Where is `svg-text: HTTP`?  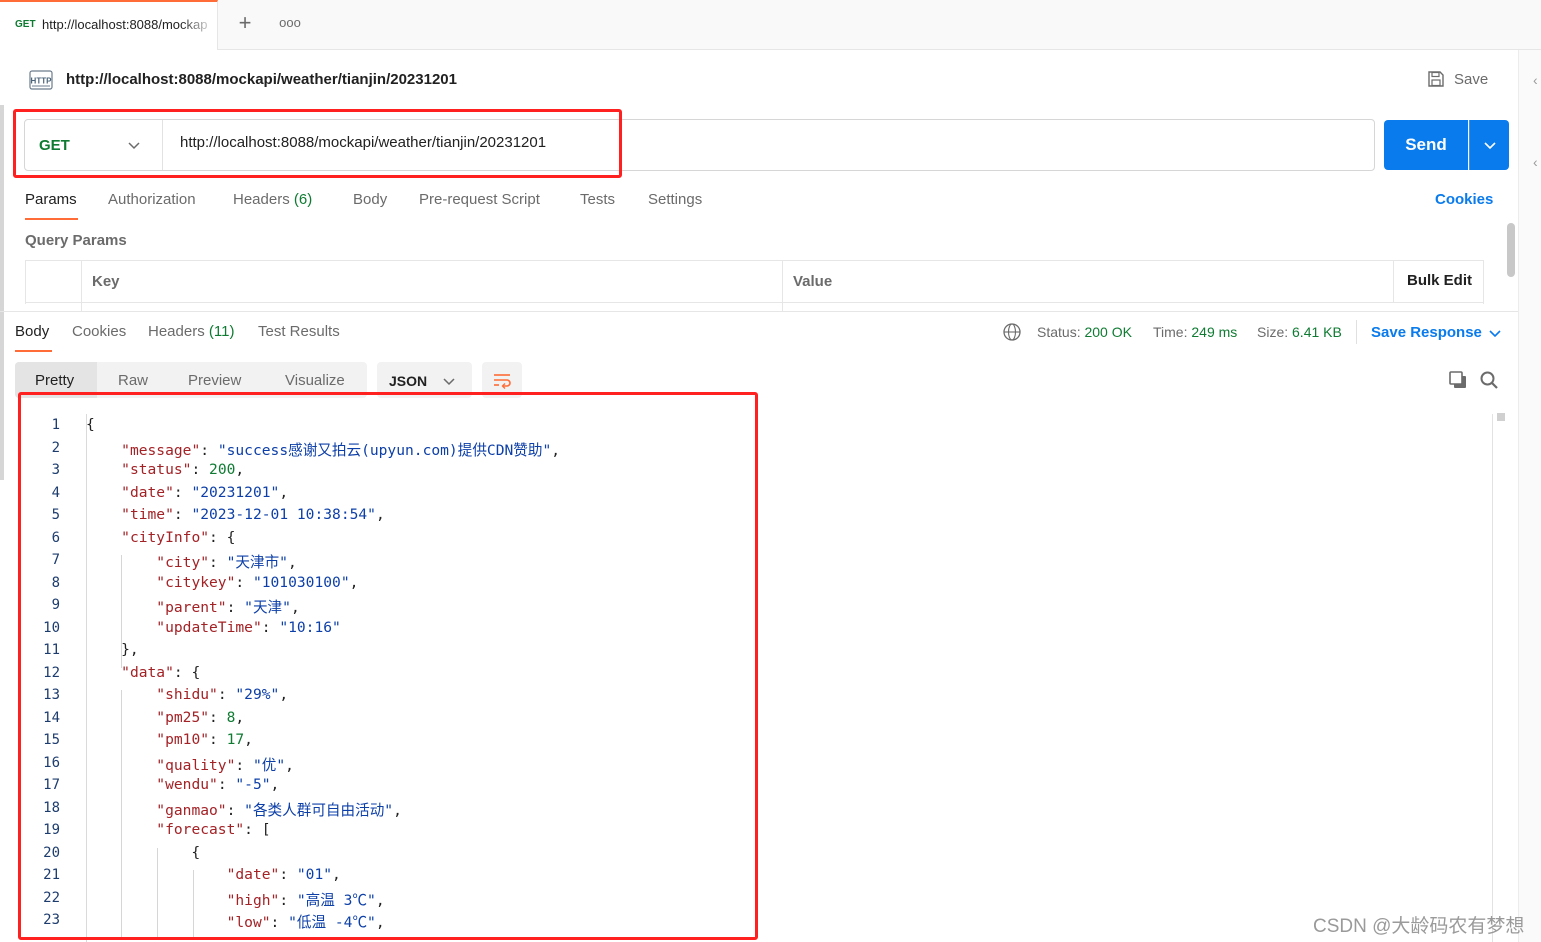 svg-text: HTTP is located at coordinates (42, 81).